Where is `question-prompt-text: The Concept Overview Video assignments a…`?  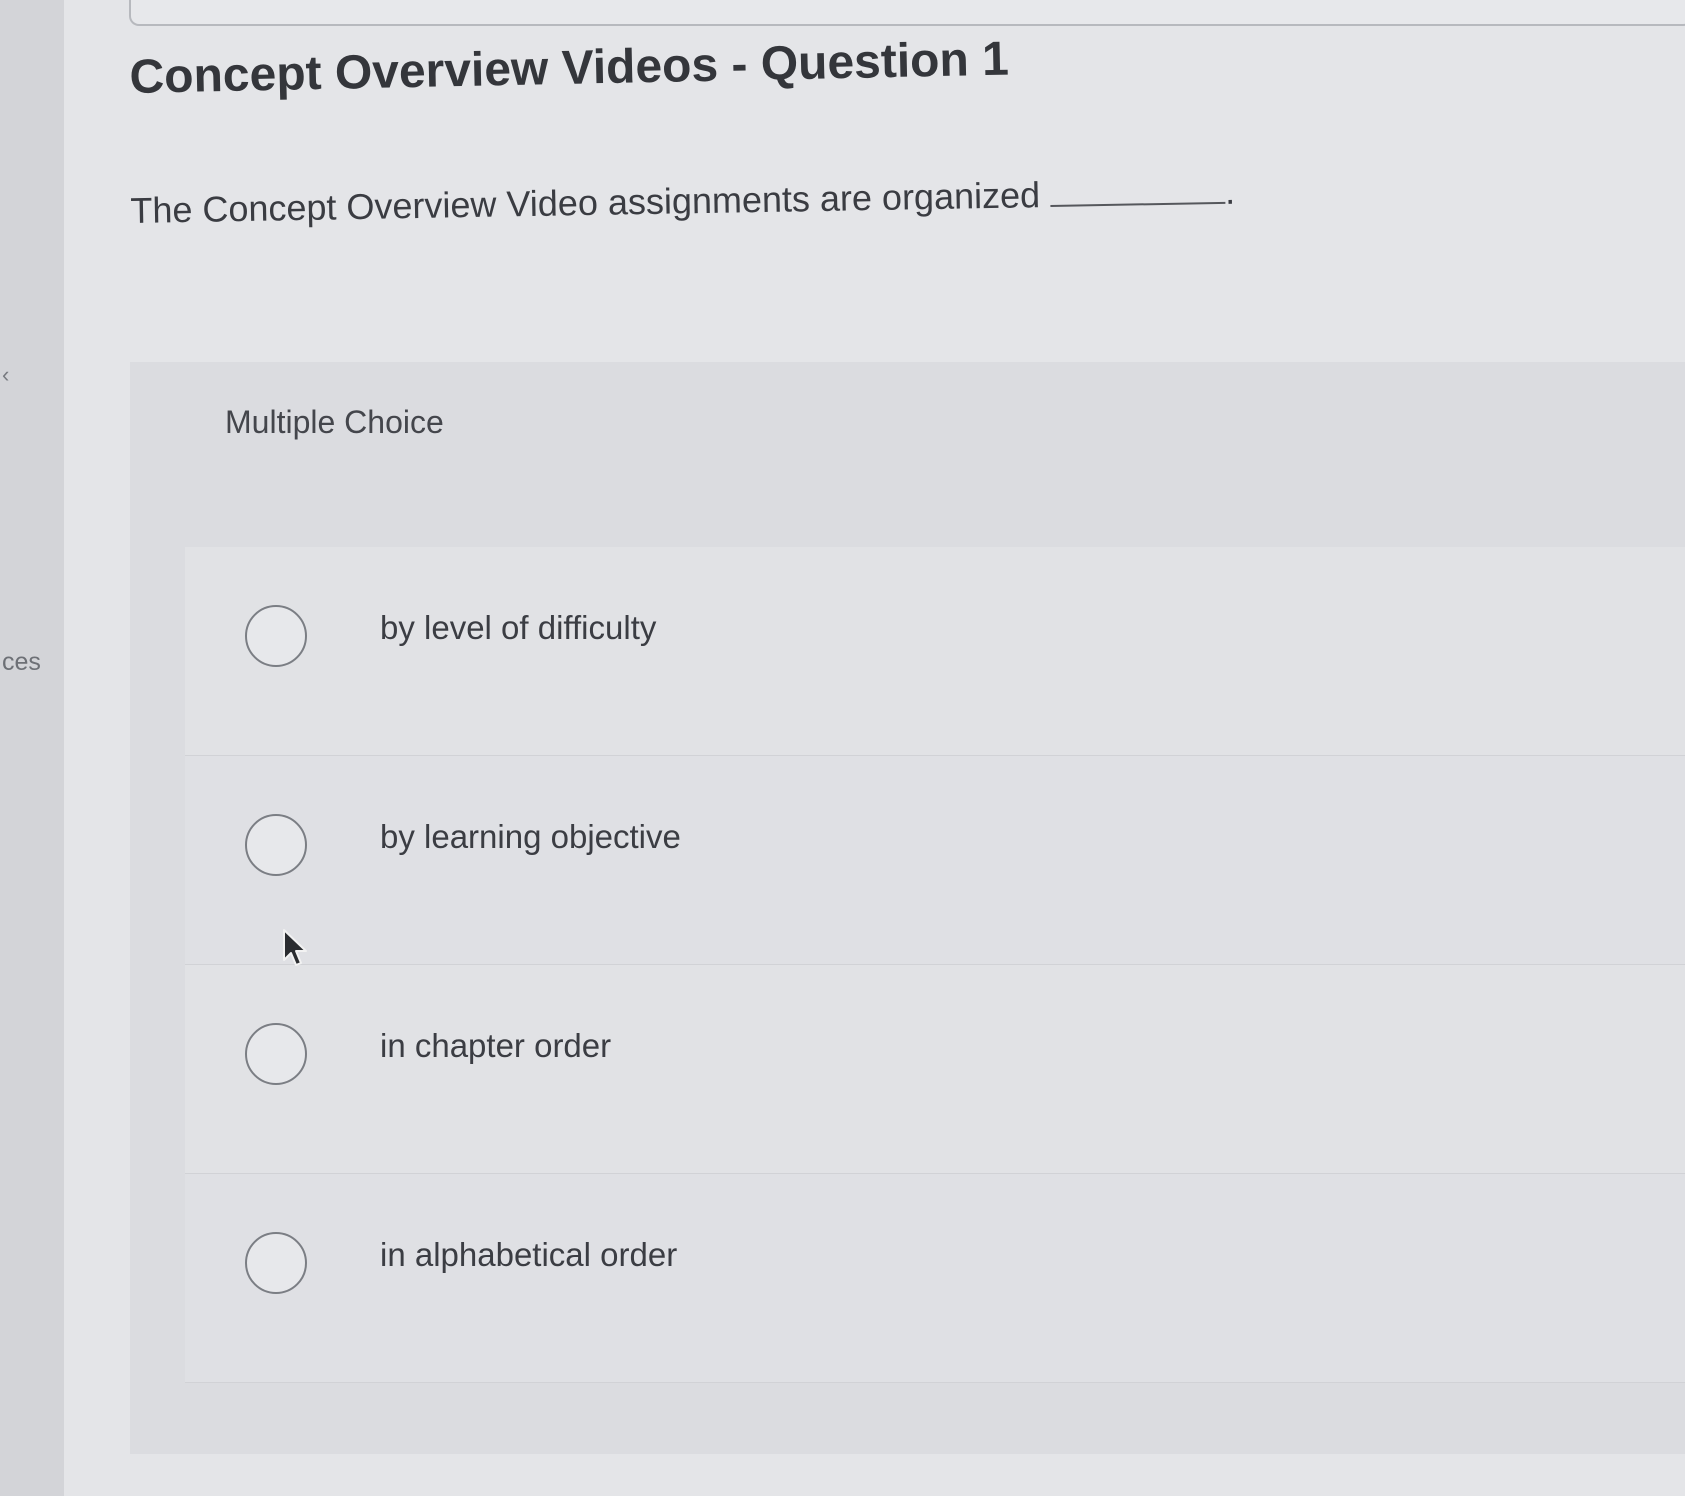
question-prompt-text: The Concept Overview Video assignments a… is located at coordinates (585, 202).